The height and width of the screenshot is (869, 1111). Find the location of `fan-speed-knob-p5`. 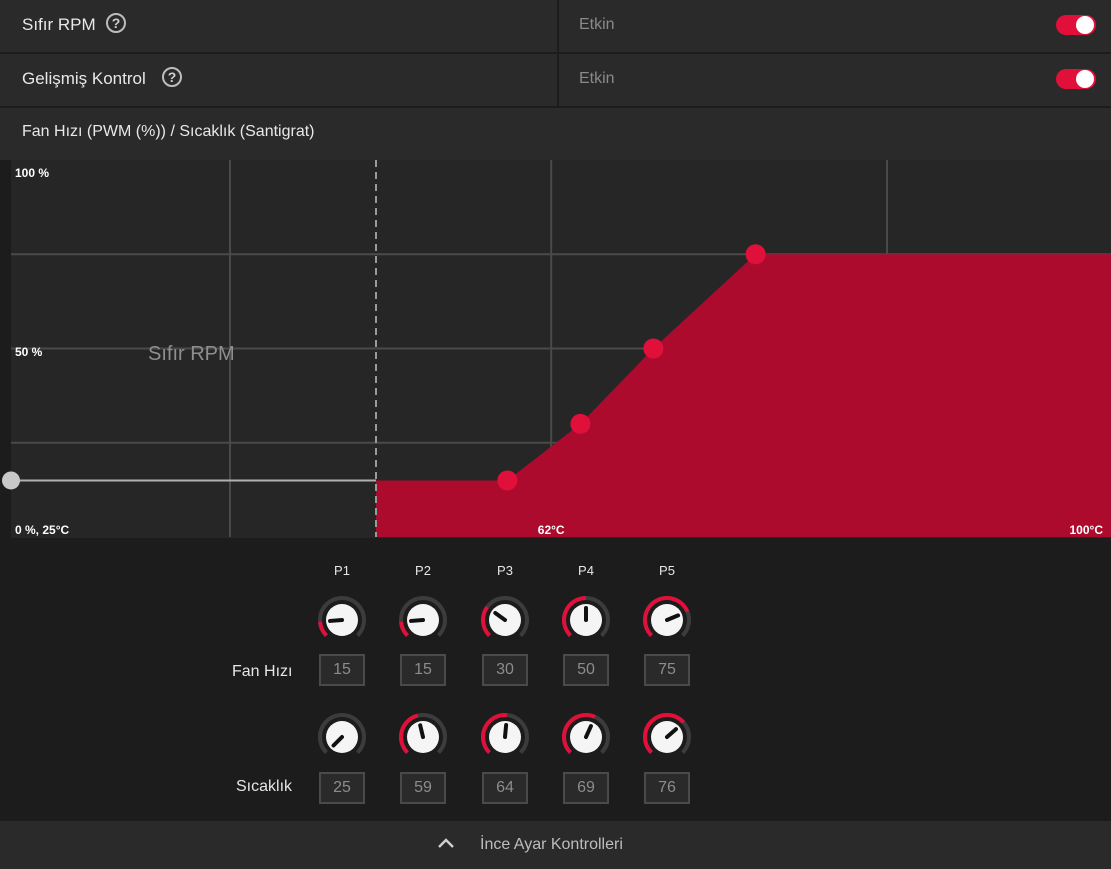

fan-speed-knob-p5 is located at coordinates (667, 620).